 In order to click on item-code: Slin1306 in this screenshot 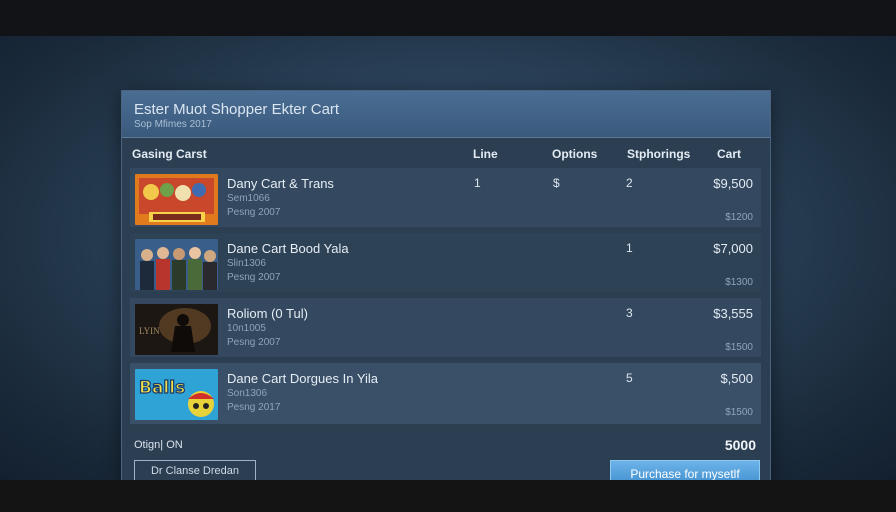, I will do `click(246, 263)`.